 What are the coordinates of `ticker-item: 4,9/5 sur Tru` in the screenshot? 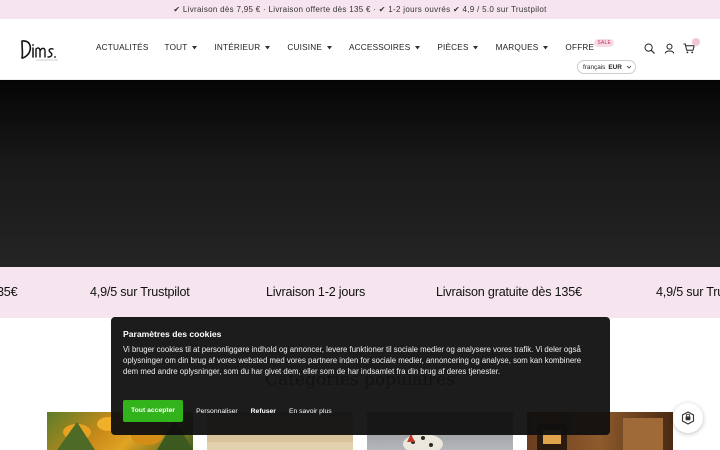 It's located at (688, 292).